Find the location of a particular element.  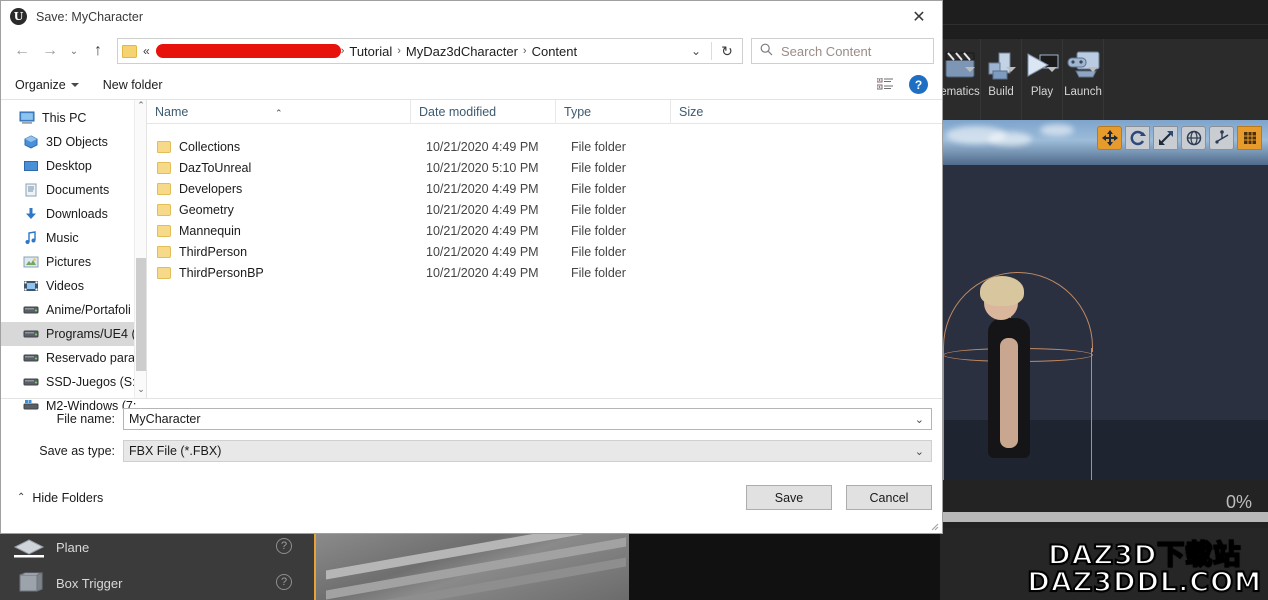

overflow-chevron-icon: « is located at coordinates (146, 51).